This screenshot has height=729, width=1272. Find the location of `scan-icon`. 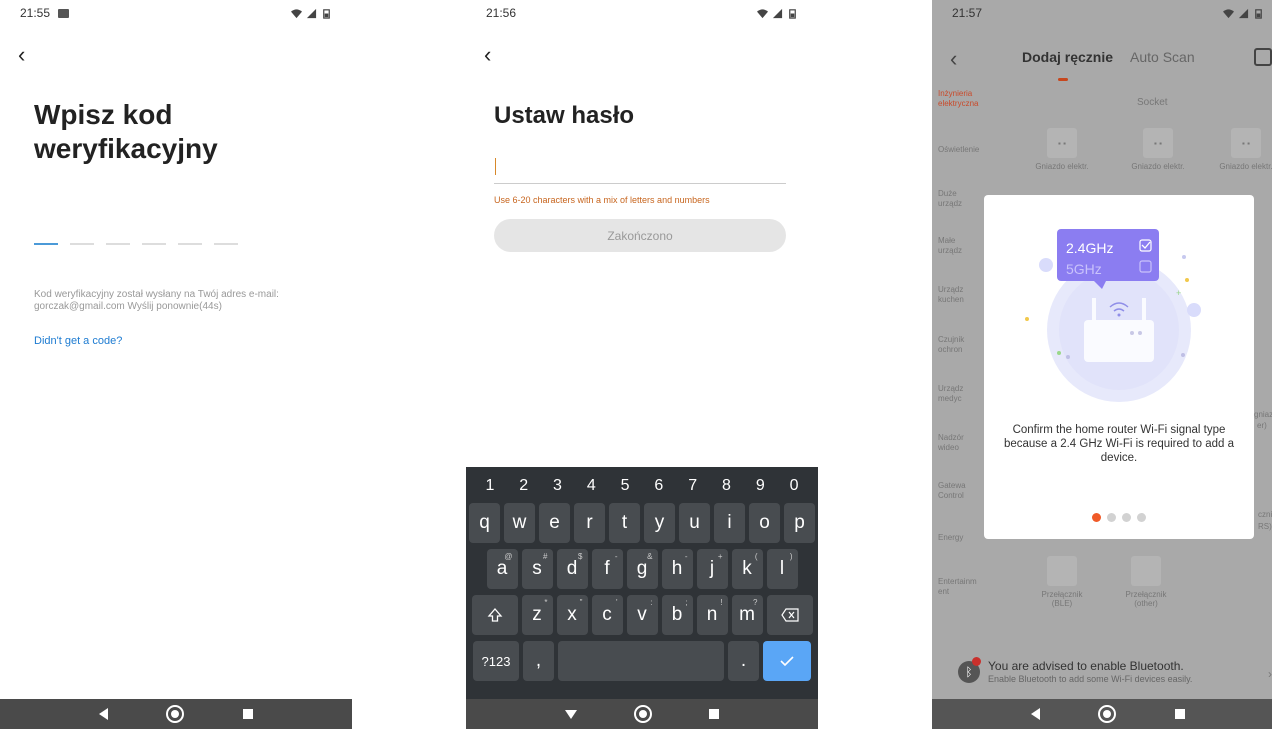

scan-icon is located at coordinates (1263, 57).